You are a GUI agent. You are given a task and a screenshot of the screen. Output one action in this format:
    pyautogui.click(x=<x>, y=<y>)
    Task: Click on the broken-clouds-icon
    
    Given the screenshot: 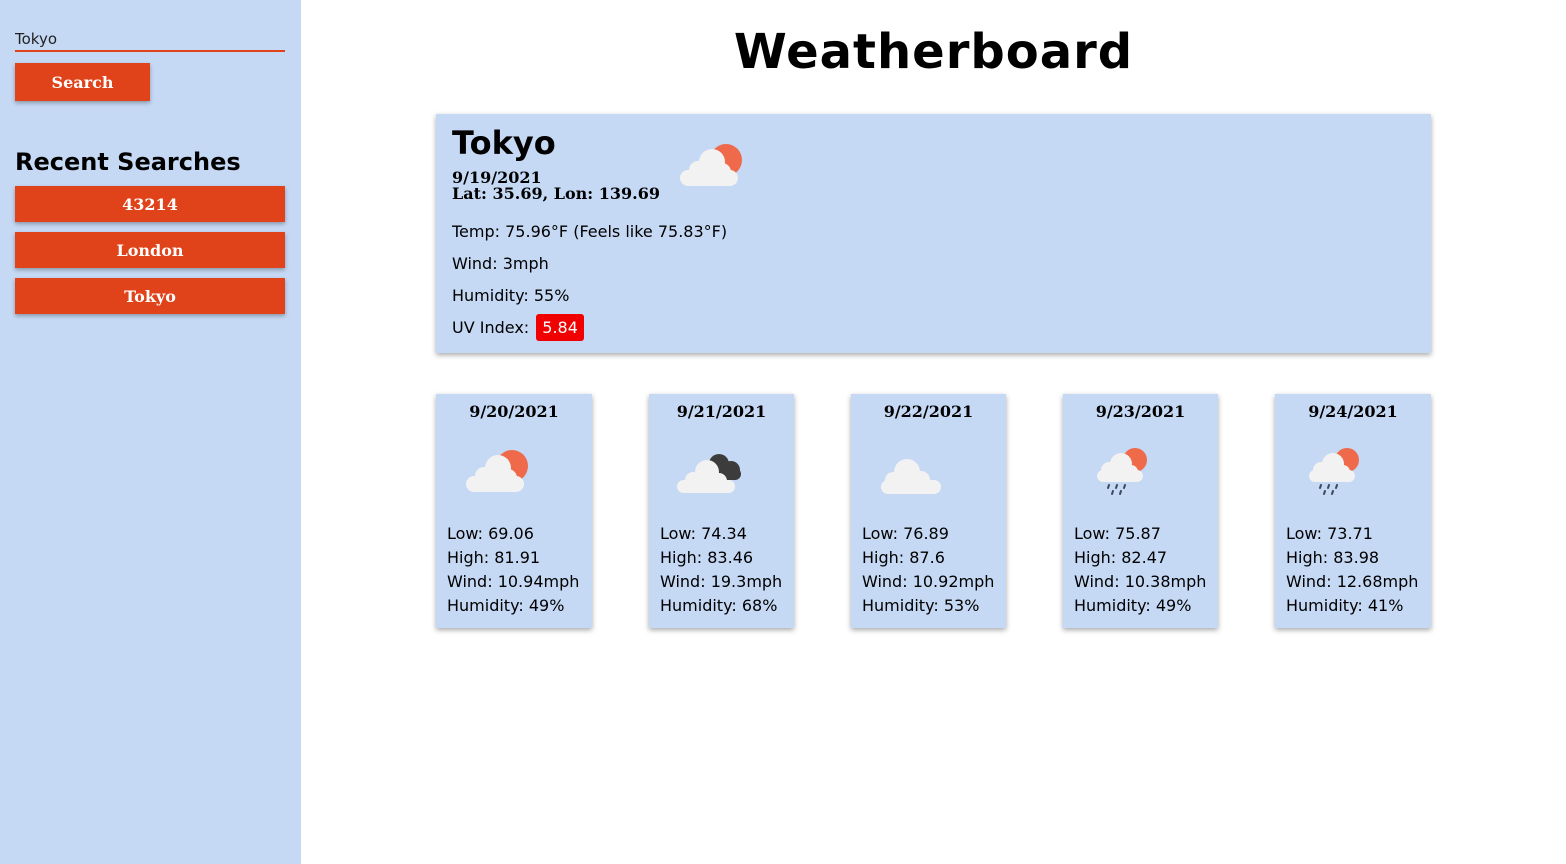 What is the action you would take?
    pyautogui.click(x=710, y=471)
    